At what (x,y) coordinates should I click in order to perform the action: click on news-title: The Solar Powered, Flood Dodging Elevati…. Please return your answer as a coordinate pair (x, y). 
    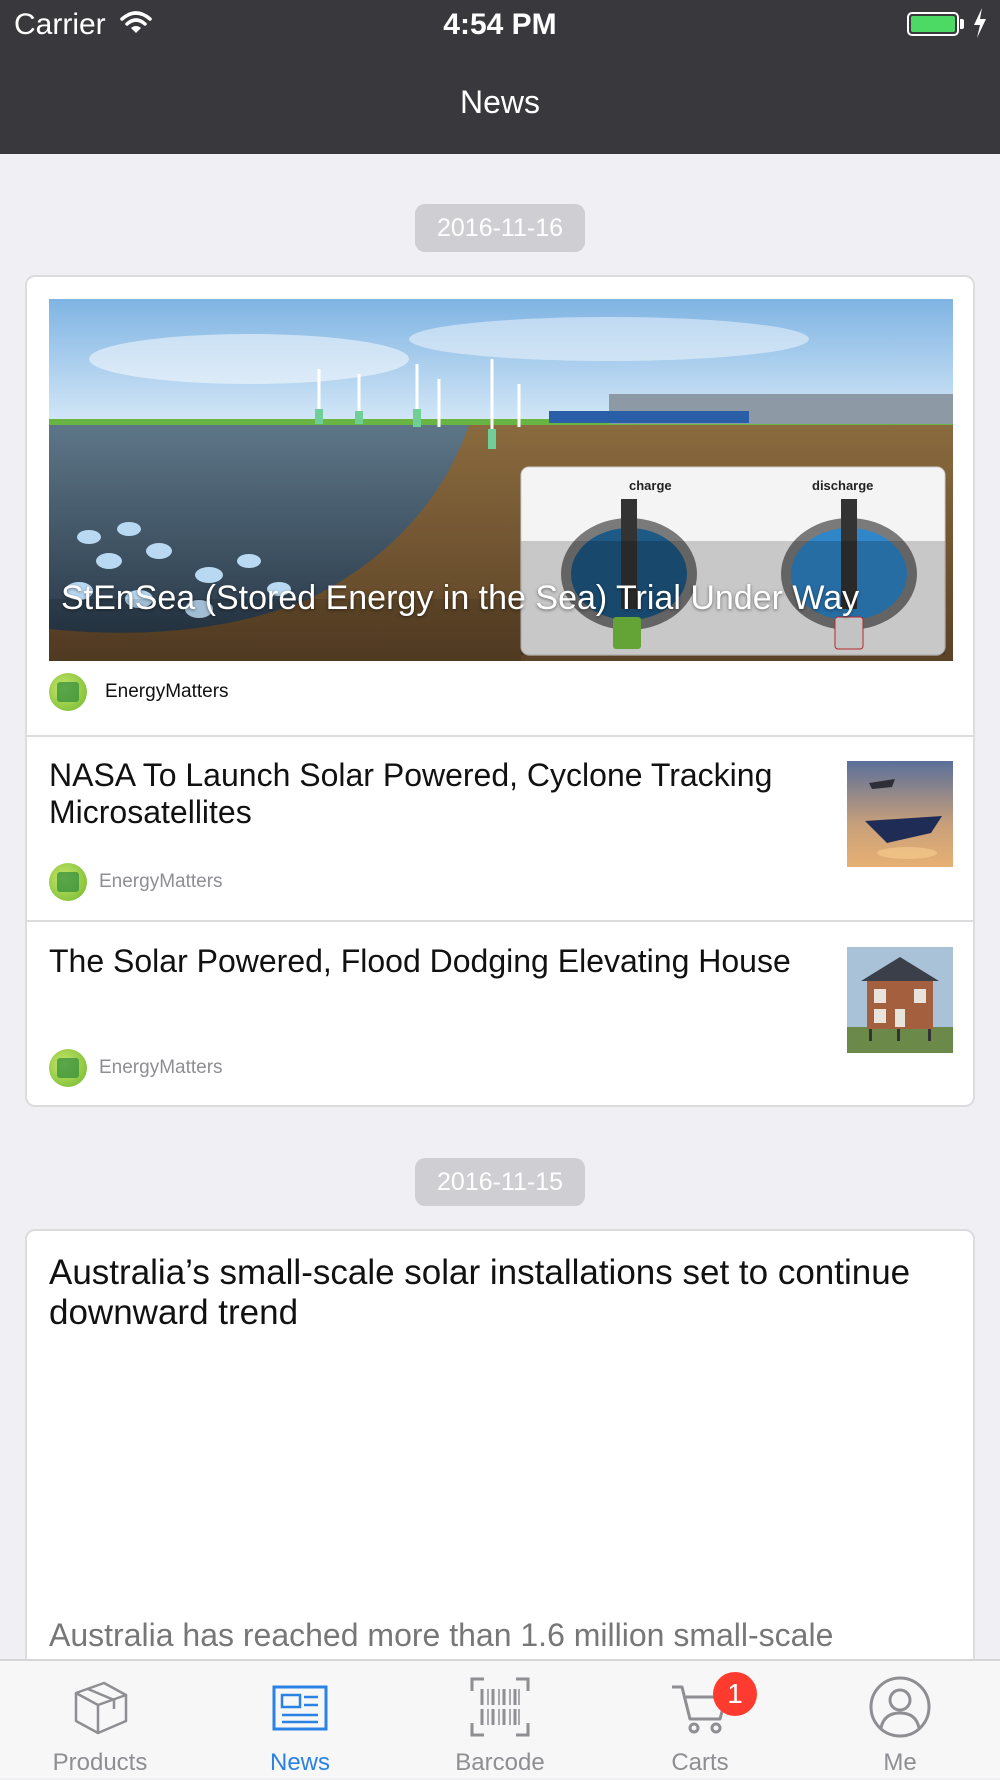
    Looking at the image, I should click on (420, 961).